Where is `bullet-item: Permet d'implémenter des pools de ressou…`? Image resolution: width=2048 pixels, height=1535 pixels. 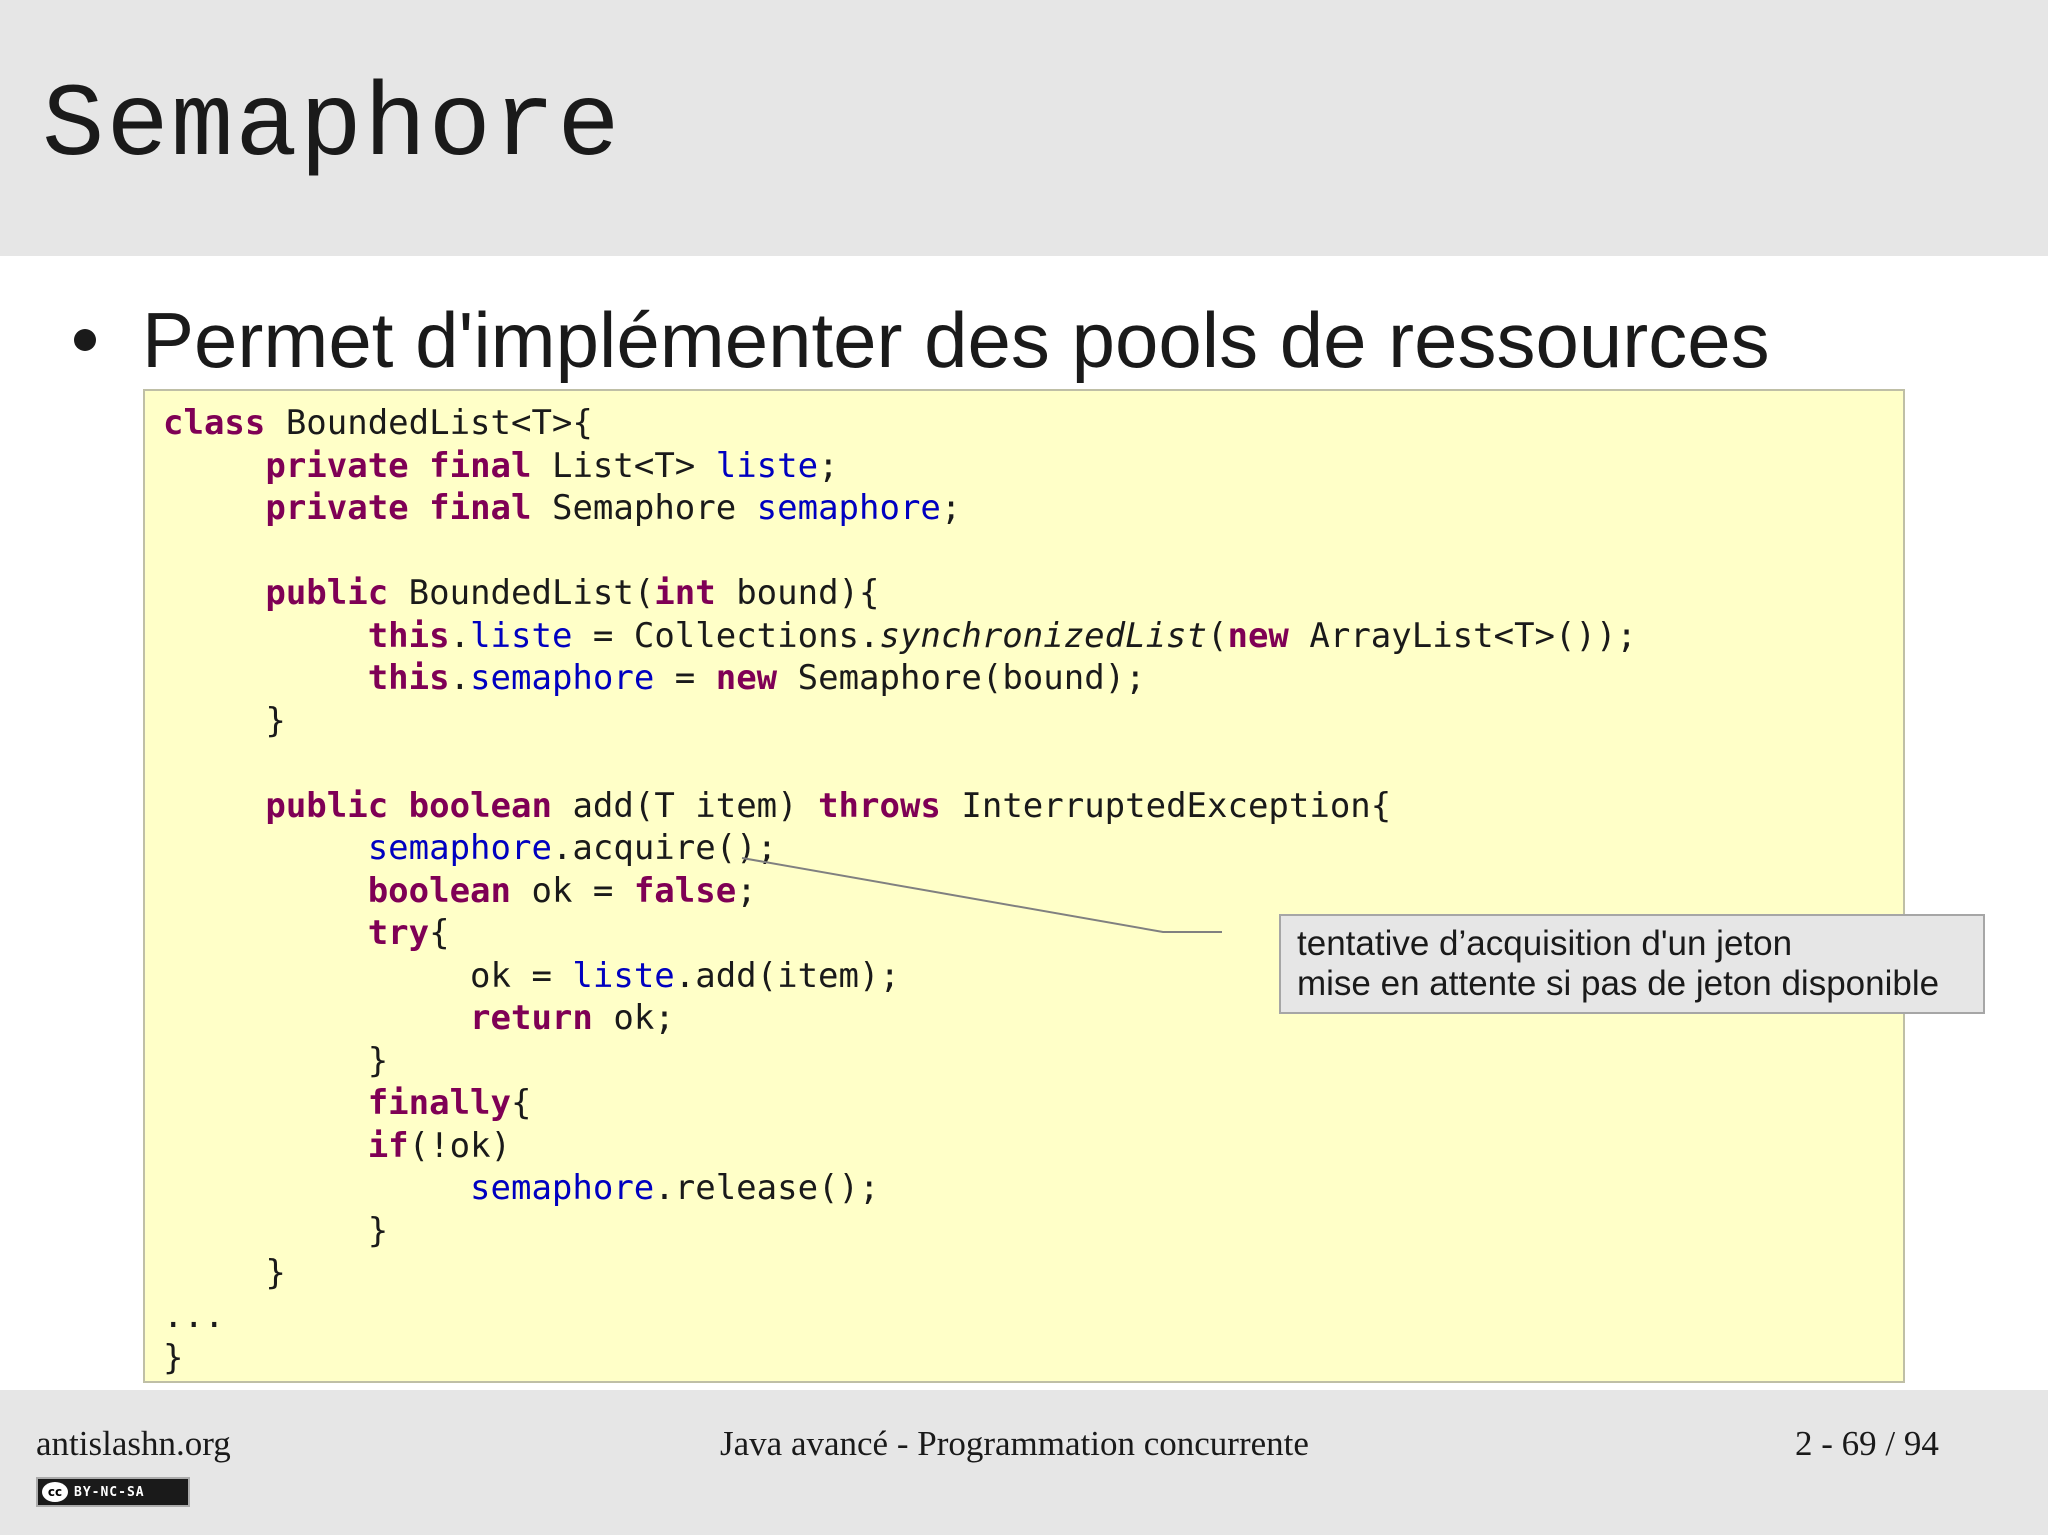
bullet-item: Permet d'implémenter des pools de ressou… is located at coordinates (922, 340).